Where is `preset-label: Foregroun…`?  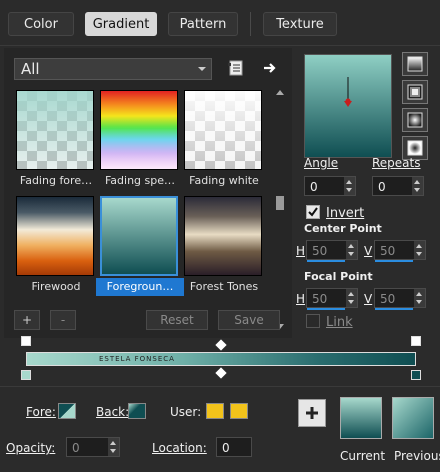 preset-label: Foregroun… is located at coordinates (140, 287).